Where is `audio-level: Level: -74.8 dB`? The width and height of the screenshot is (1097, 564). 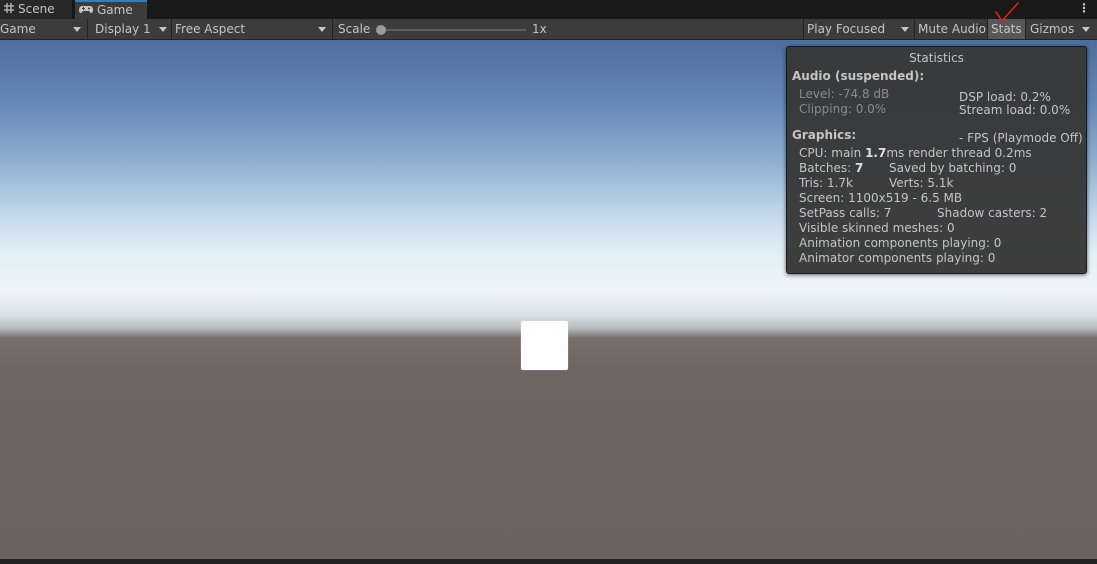 audio-level: Level: -74.8 dB is located at coordinates (844, 94).